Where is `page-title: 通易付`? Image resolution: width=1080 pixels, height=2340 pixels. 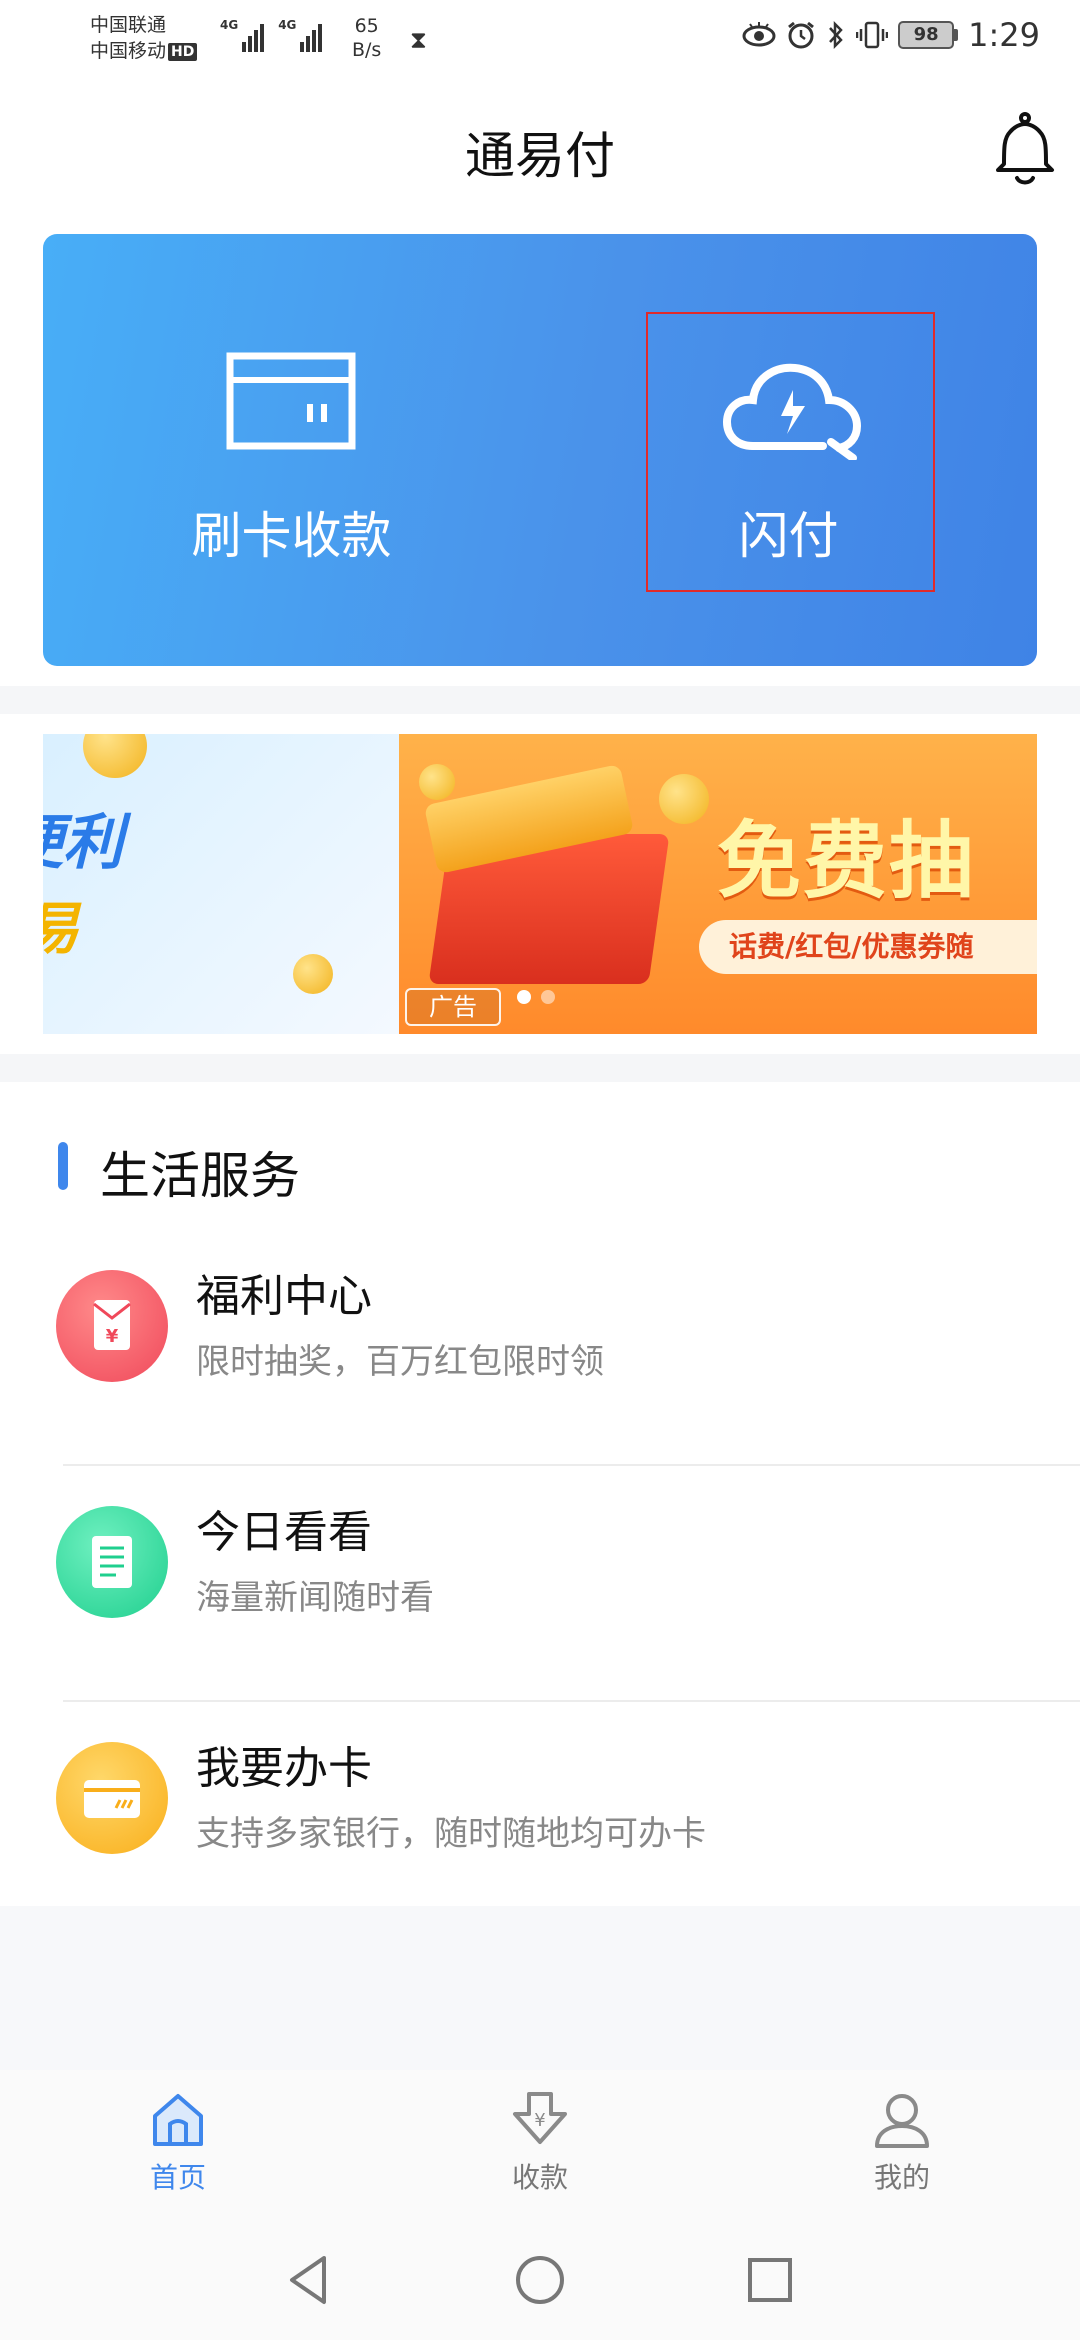 page-title: 通易付 is located at coordinates (540, 156).